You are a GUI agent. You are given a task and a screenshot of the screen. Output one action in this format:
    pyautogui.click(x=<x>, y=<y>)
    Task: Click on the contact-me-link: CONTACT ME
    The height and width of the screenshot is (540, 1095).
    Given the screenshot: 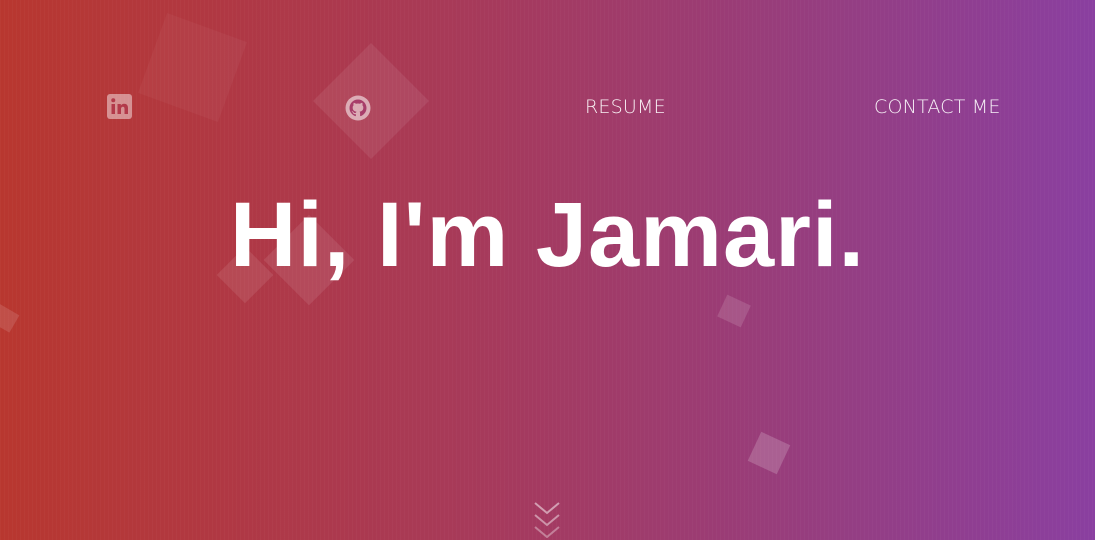 What is the action you would take?
    pyautogui.click(x=937, y=107)
    